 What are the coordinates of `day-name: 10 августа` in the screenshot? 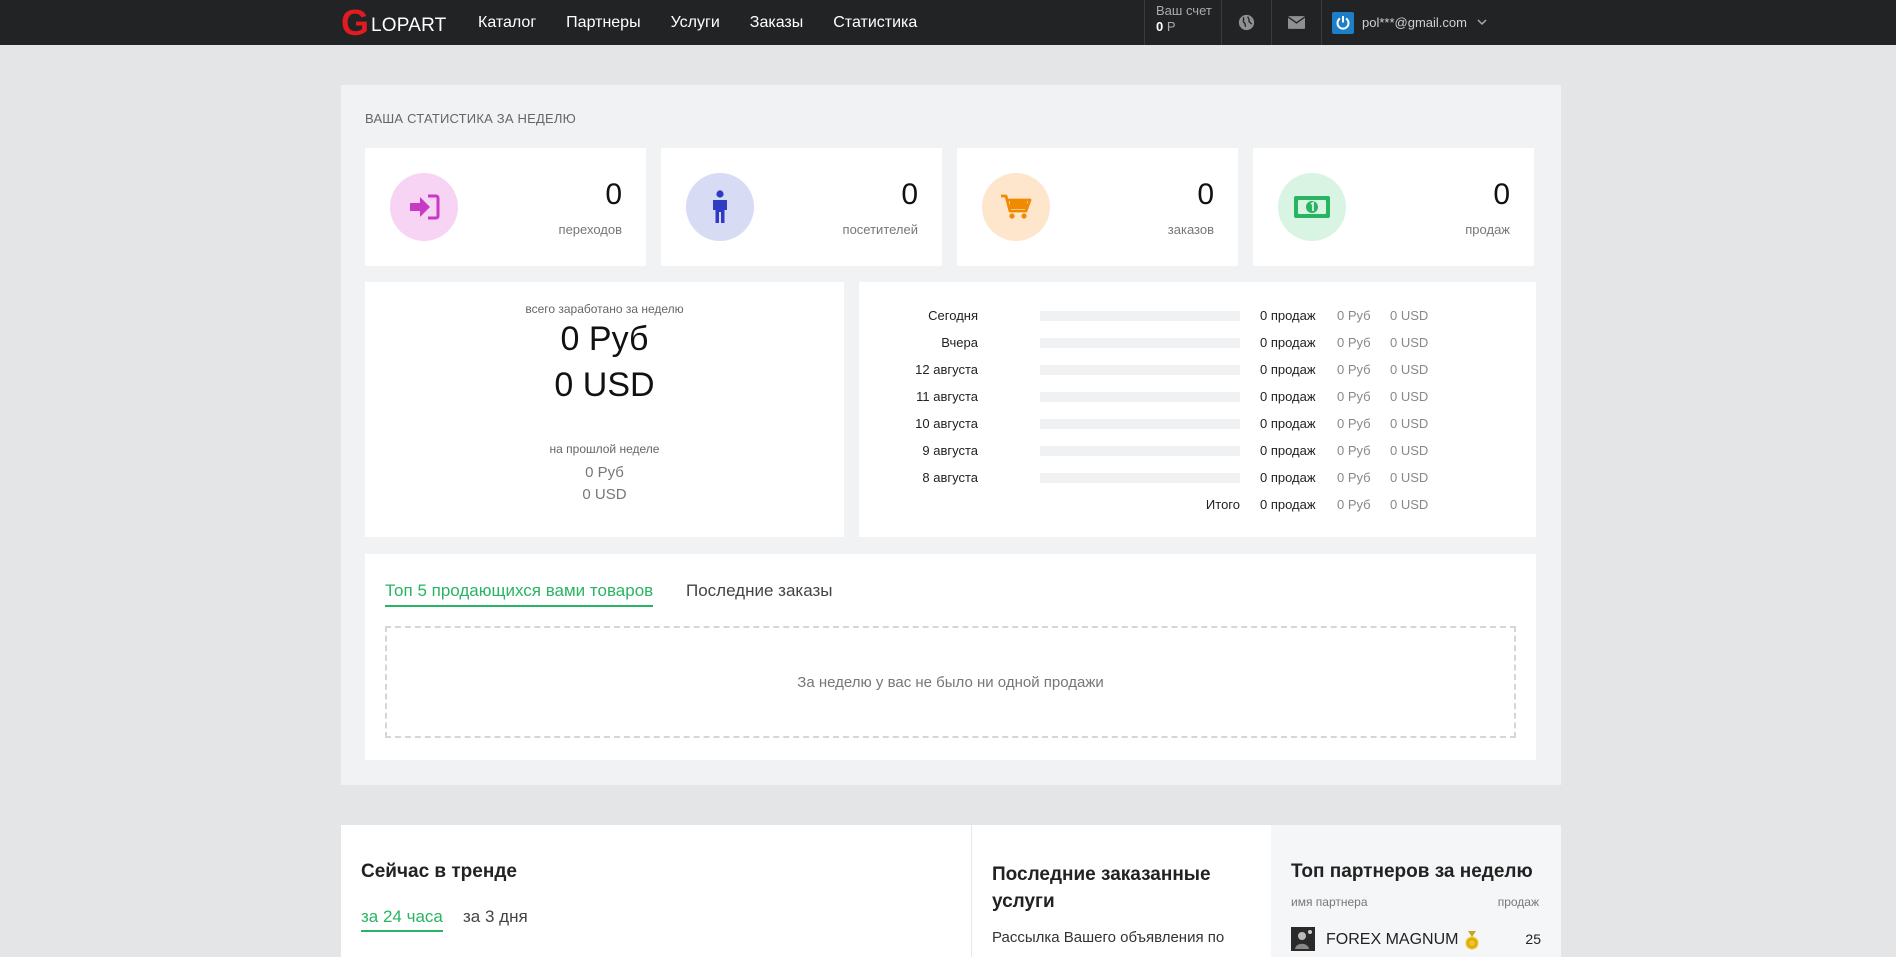 It's located at (946, 423).